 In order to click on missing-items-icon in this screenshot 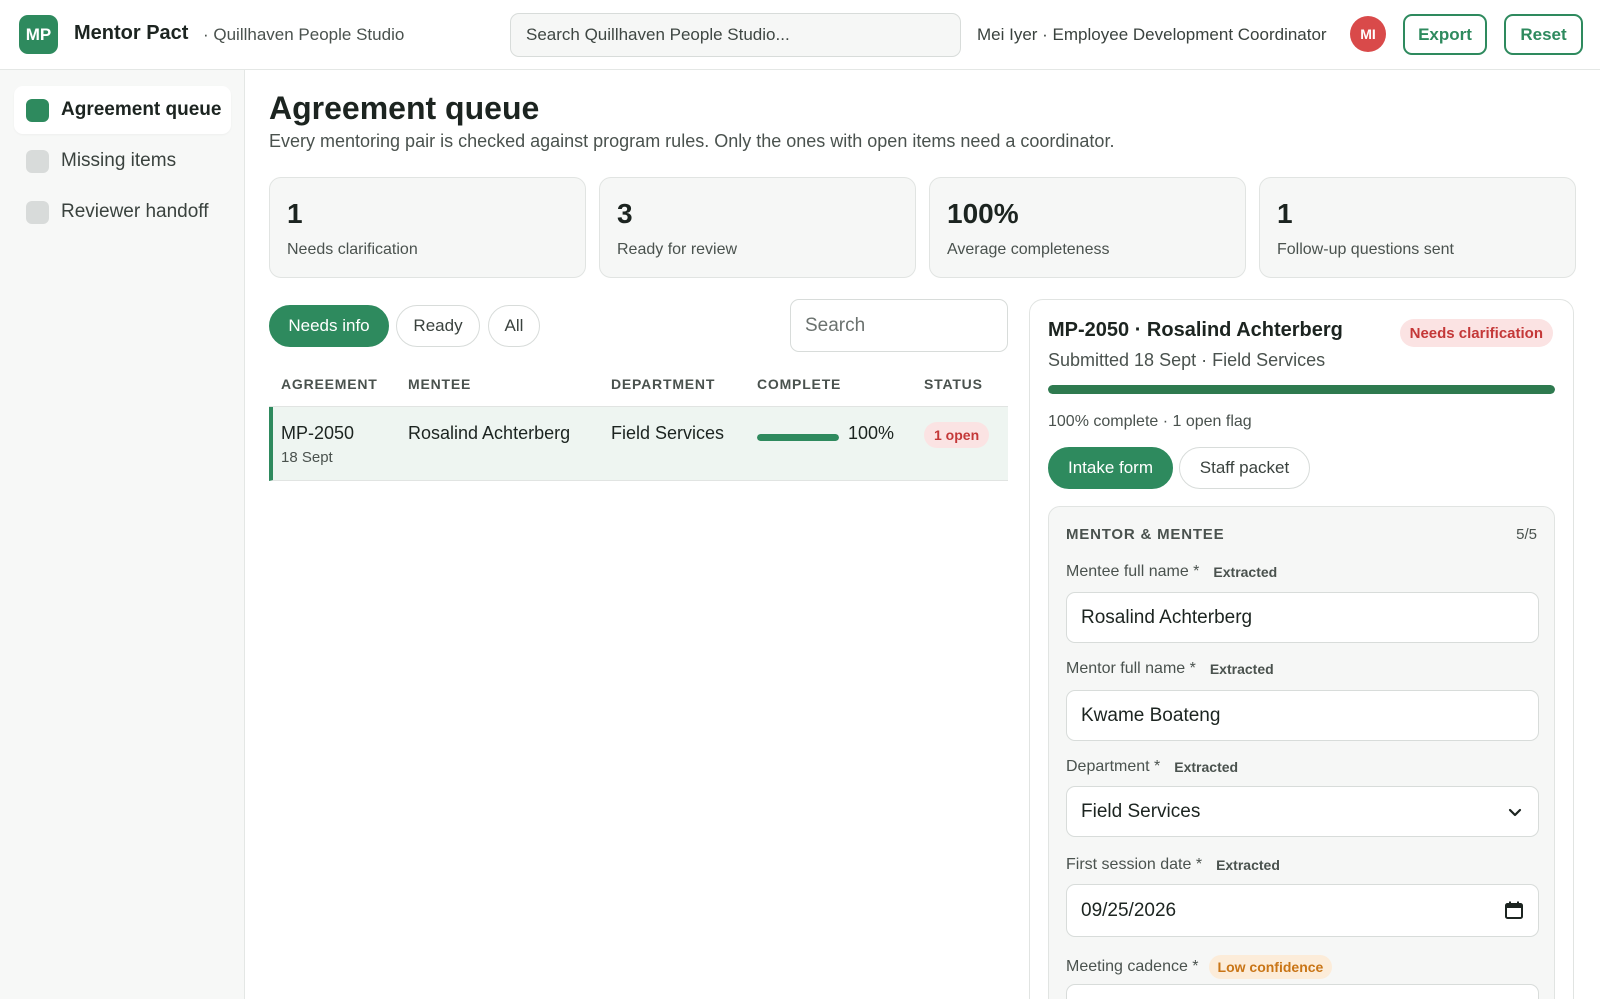, I will do `click(37, 161)`.